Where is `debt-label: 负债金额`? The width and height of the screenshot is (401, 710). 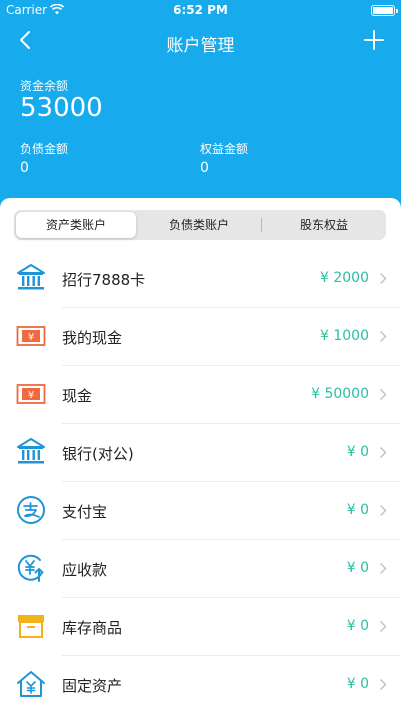
debt-label: 负债金额 is located at coordinates (44, 149).